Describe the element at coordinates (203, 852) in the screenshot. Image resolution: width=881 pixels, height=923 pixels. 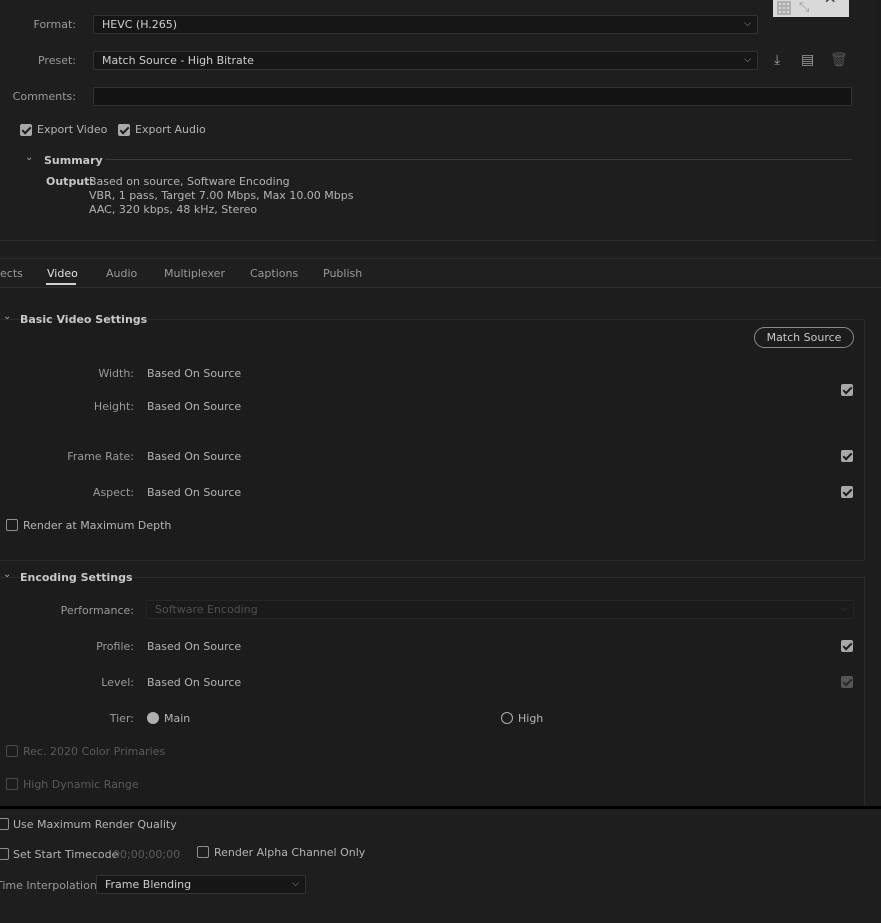
I see `render-alpha-checkbox` at that location.